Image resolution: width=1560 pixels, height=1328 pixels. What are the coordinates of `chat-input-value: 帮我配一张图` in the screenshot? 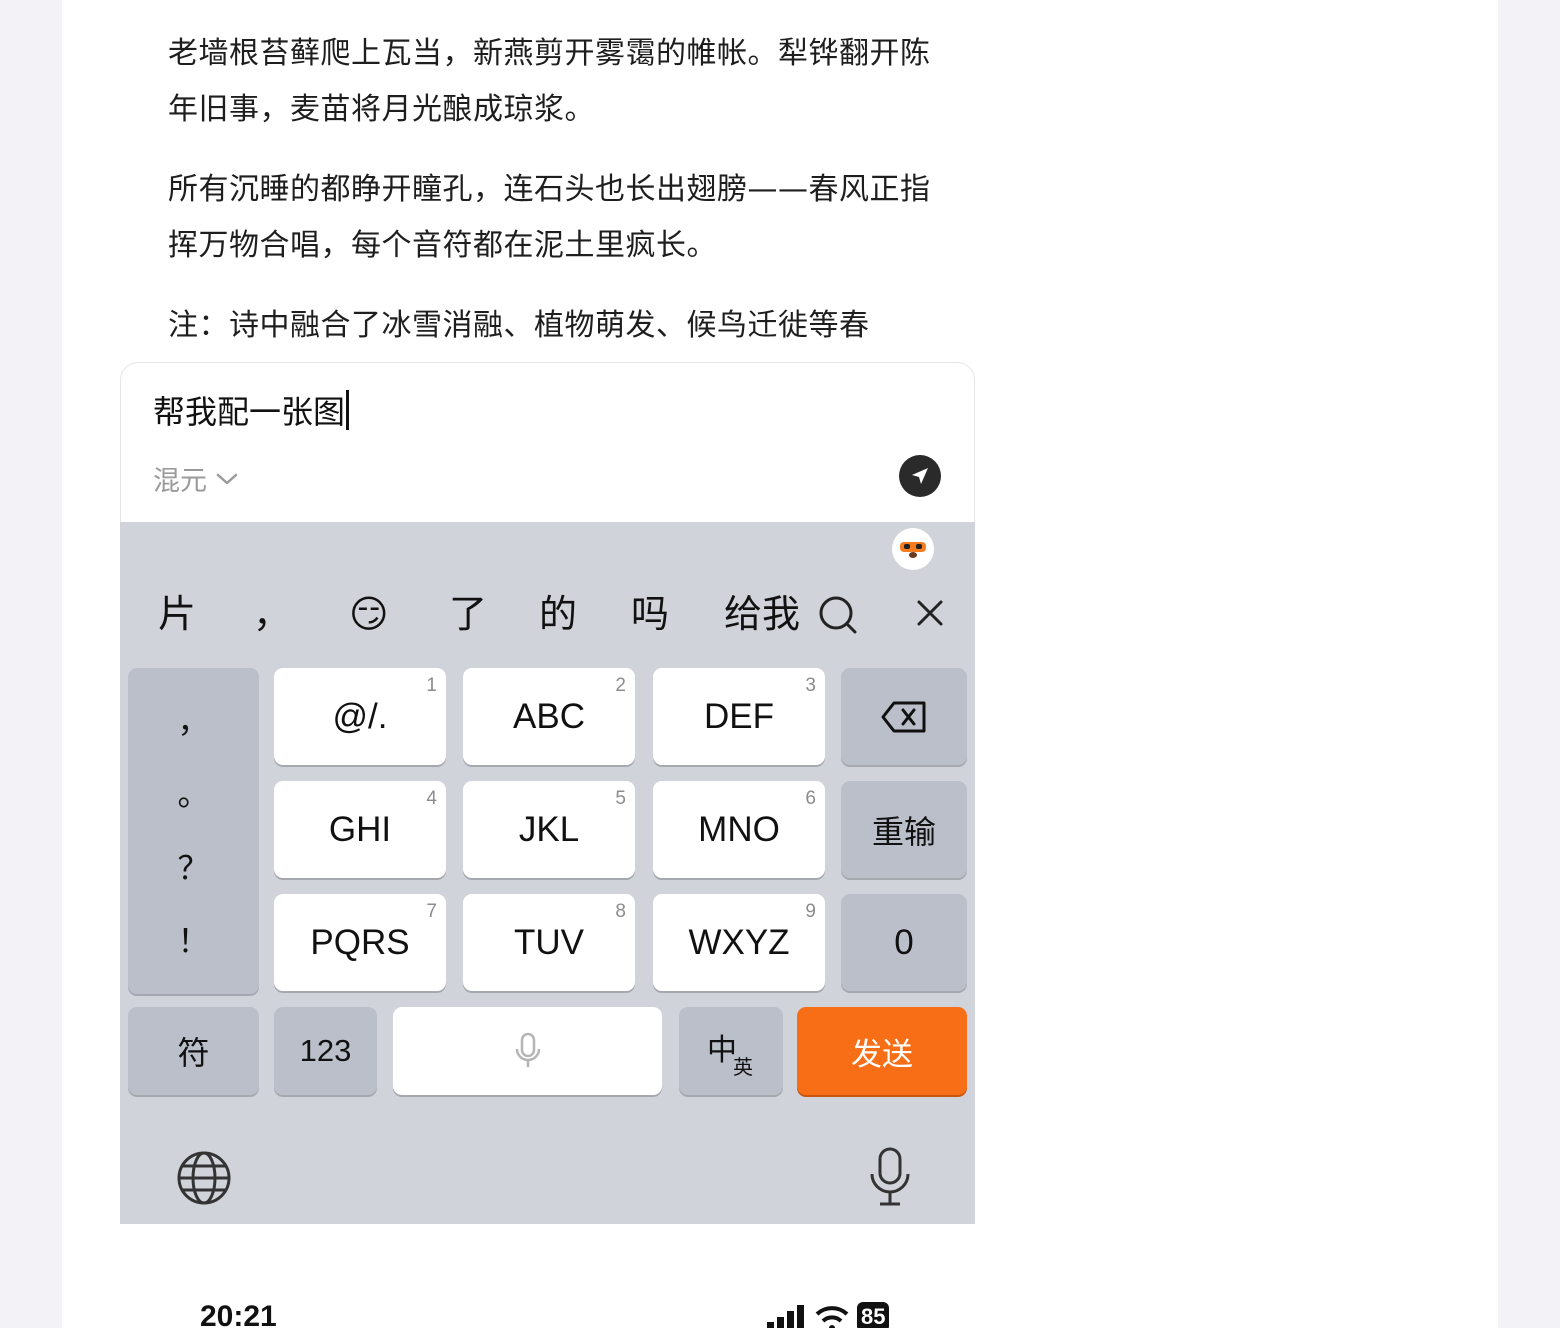 It's located at (249, 412).